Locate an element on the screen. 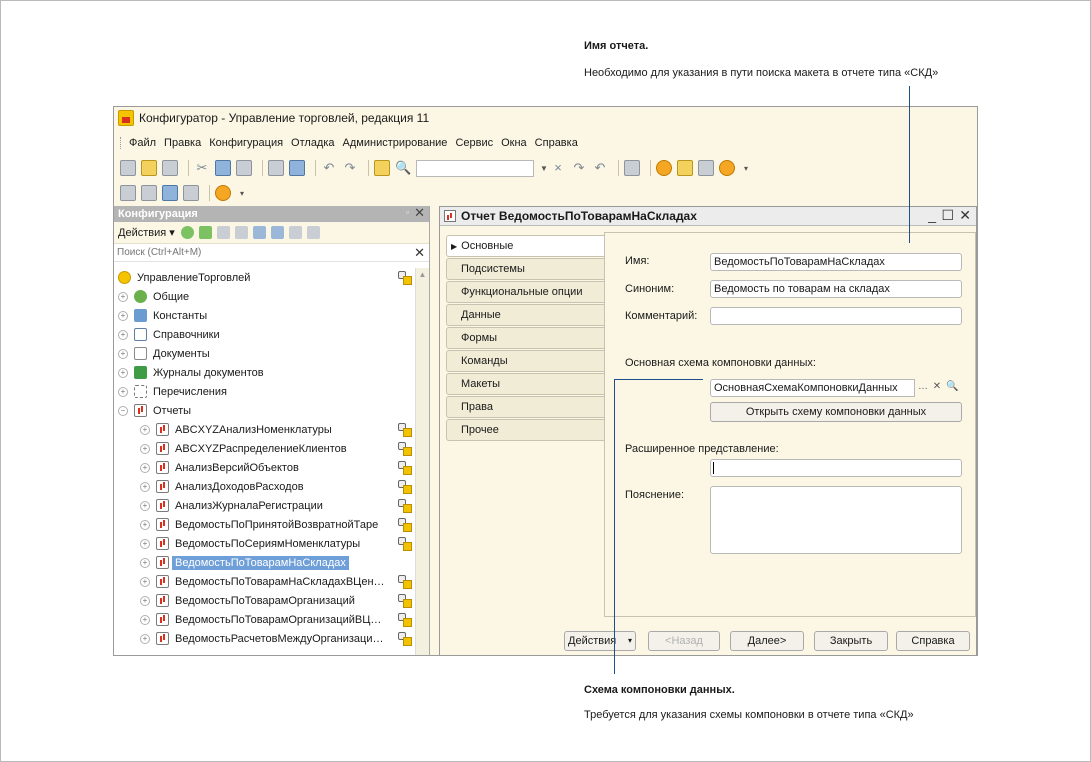 Image resolution: width=1091 pixels, height=762 pixels. clear-search-icon: × is located at coordinates (558, 168).